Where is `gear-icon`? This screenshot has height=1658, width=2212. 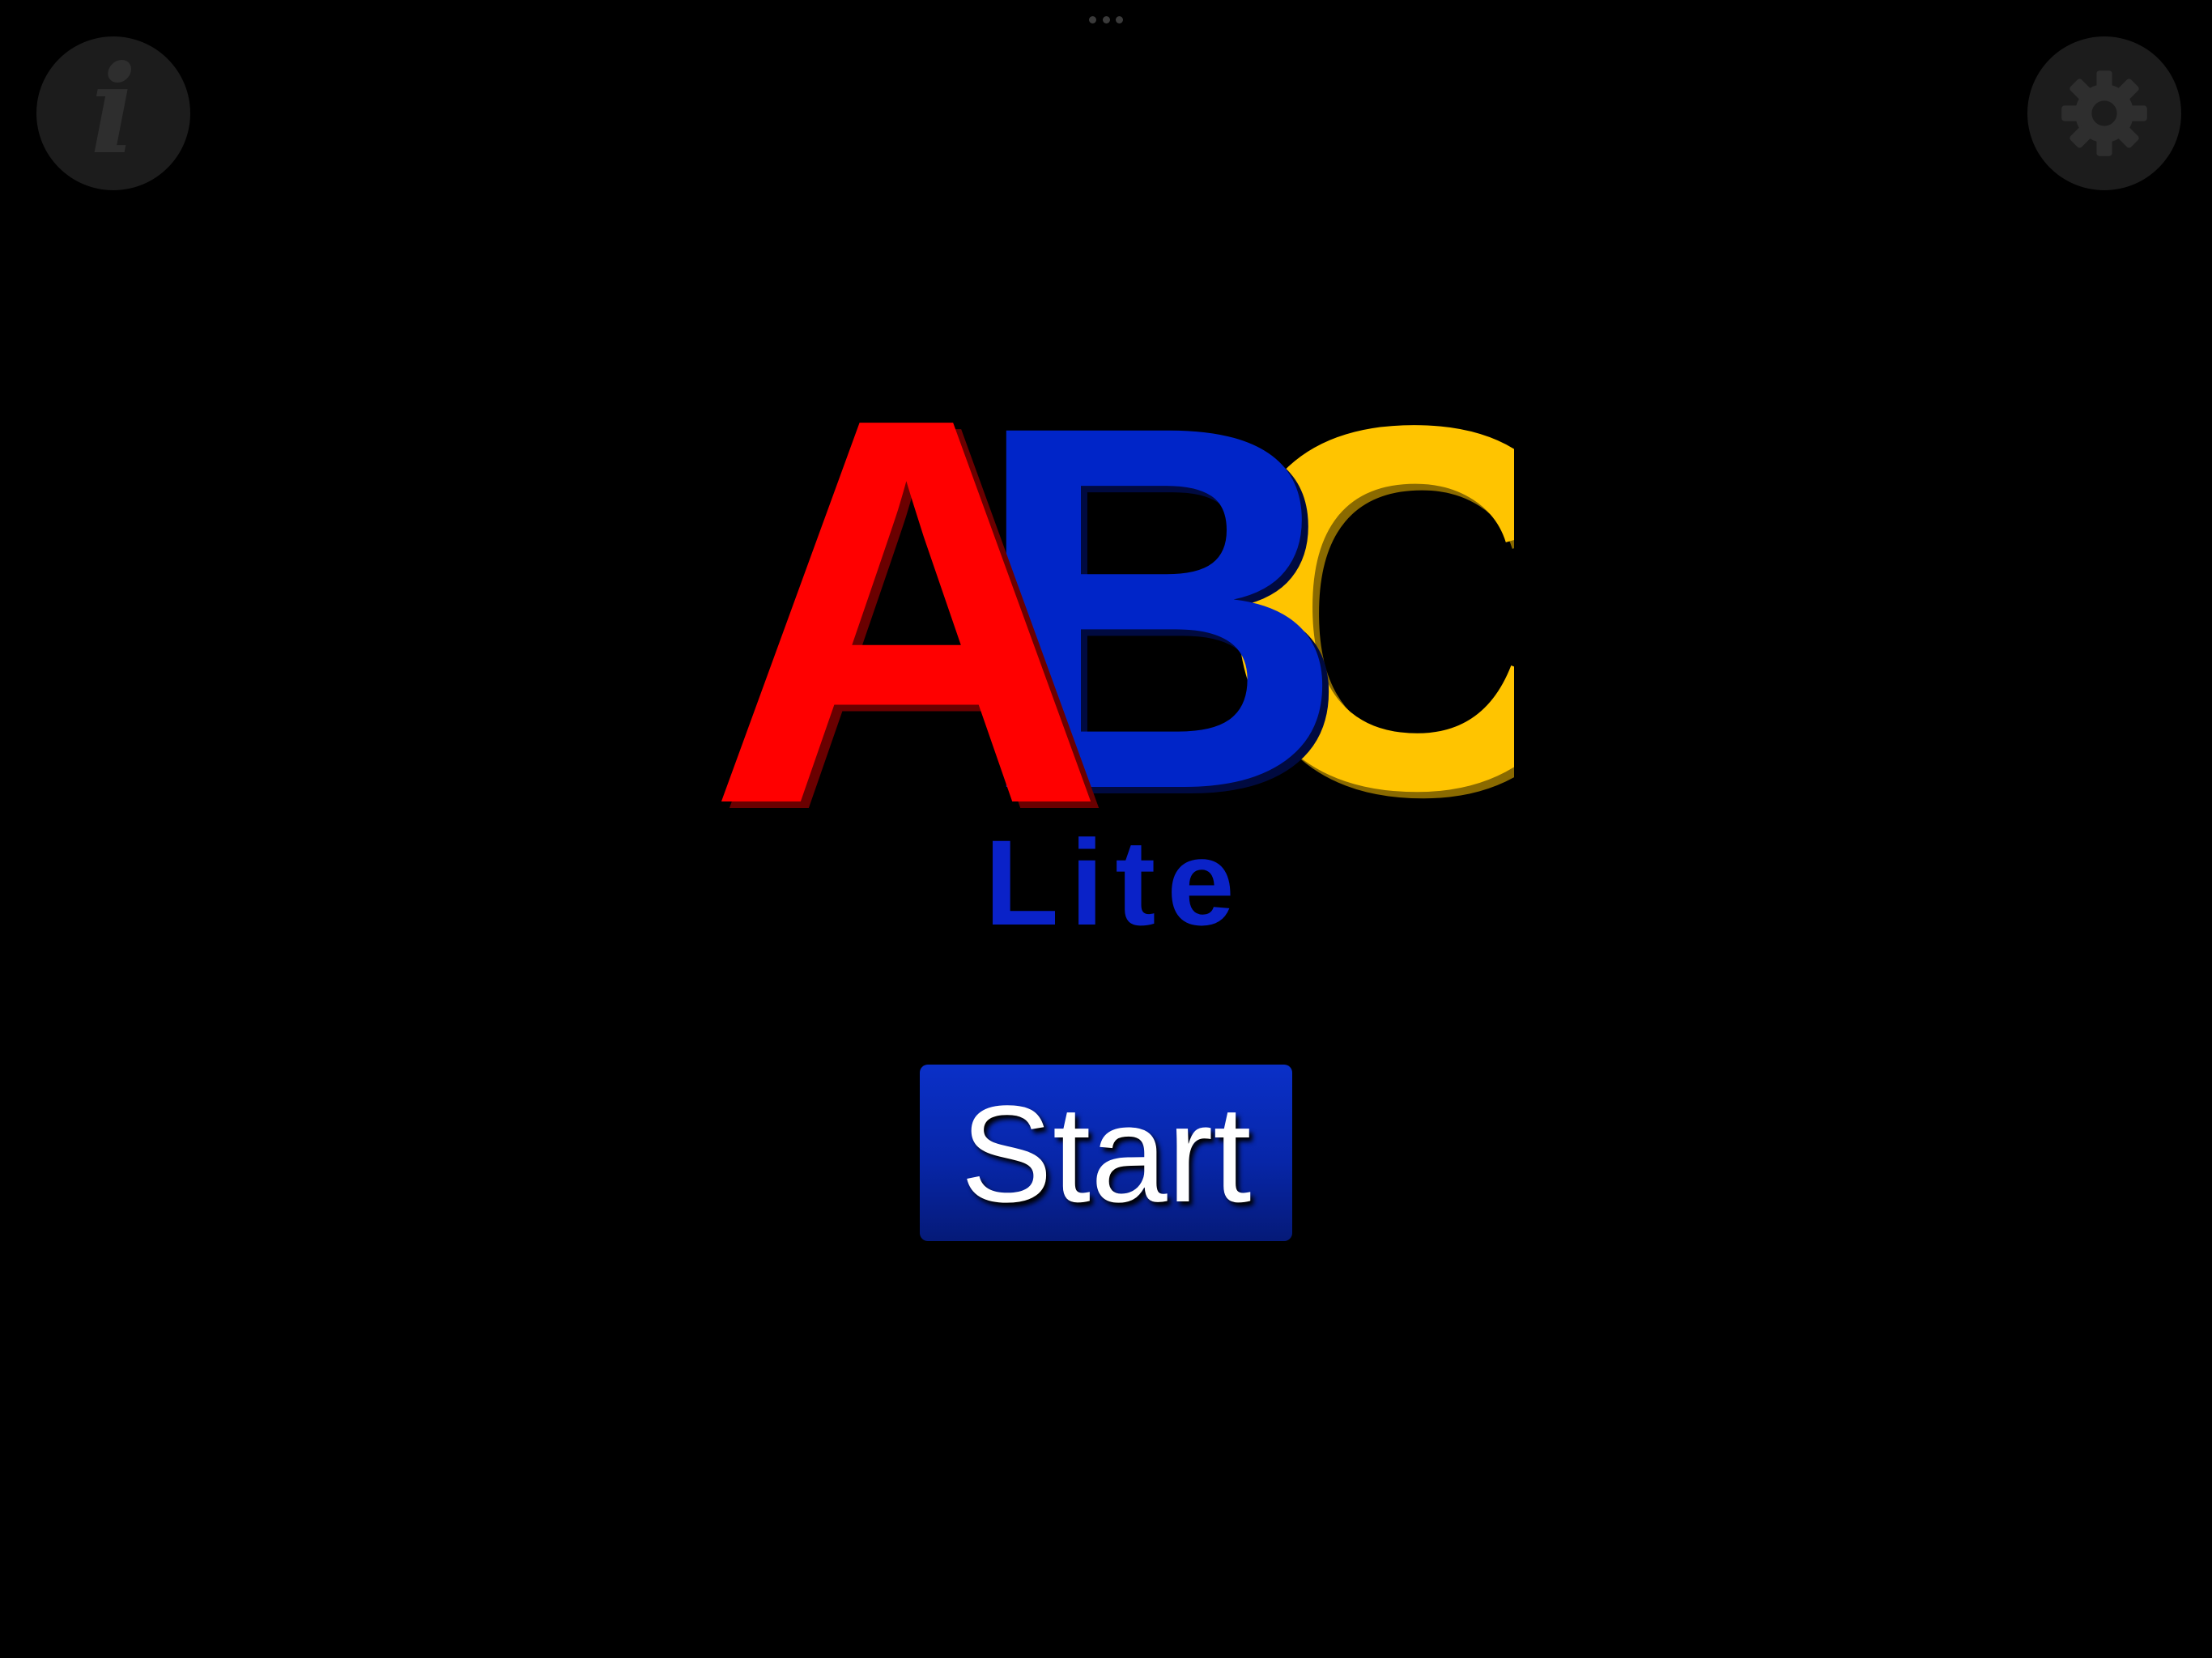
gear-icon is located at coordinates (2104, 113).